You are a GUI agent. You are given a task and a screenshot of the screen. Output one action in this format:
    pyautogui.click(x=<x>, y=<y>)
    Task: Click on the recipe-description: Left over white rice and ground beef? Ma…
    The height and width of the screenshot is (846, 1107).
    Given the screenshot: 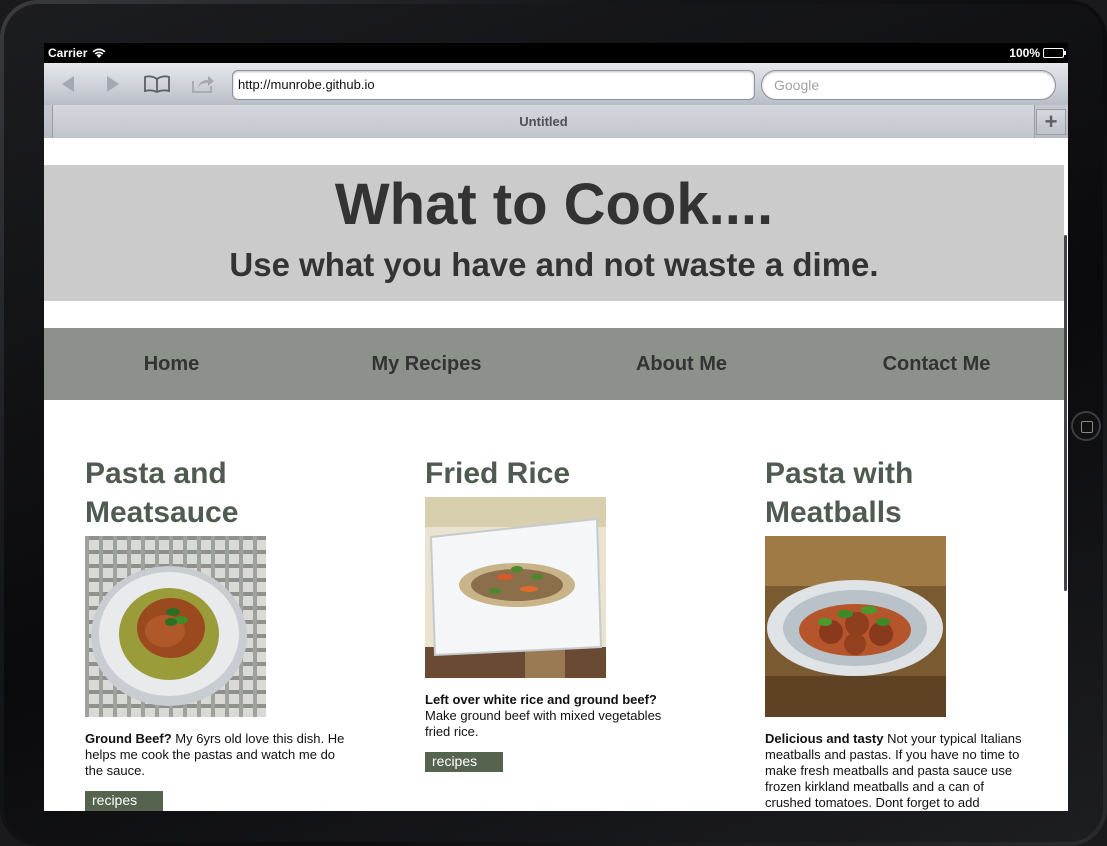 What is the action you would take?
    pyautogui.click(x=557, y=716)
    